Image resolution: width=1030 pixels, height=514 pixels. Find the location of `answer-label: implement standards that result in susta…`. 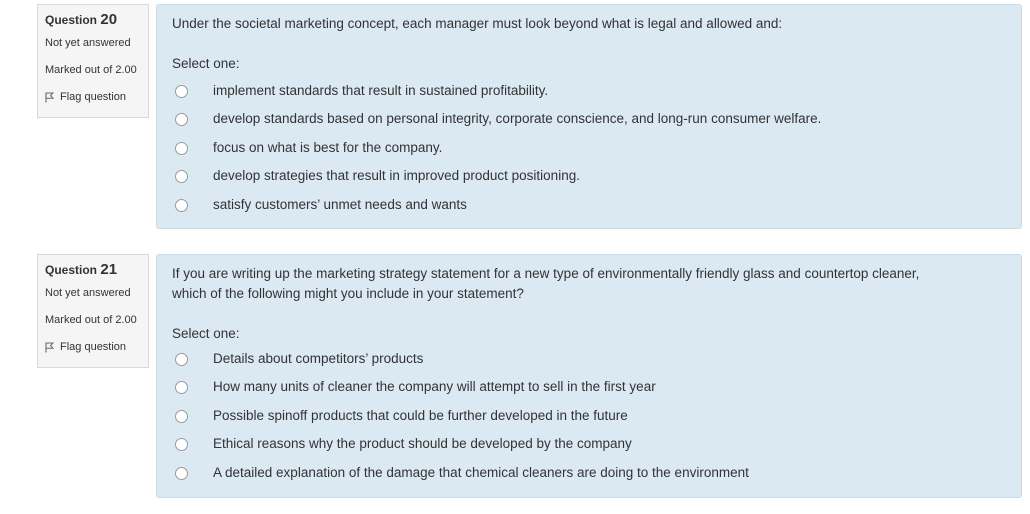

answer-label: implement standards that result in susta… is located at coordinates (380, 91).